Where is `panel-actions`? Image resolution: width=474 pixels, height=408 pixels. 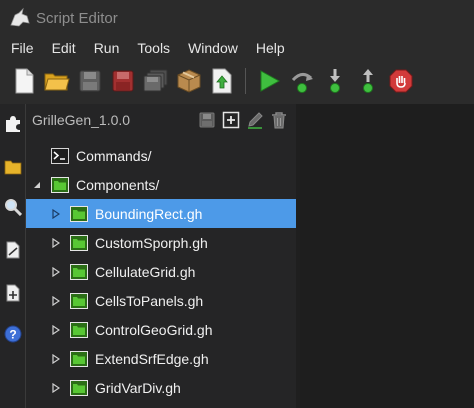 panel-actions is located at coordinates (243, 120).